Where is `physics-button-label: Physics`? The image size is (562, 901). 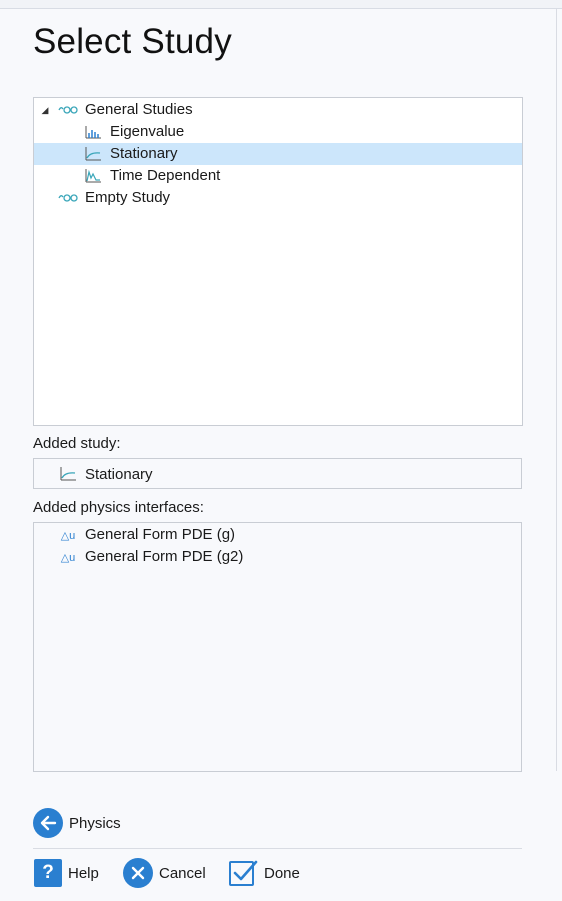 physics-button-label: Physics is located at coordinates (95, 823).